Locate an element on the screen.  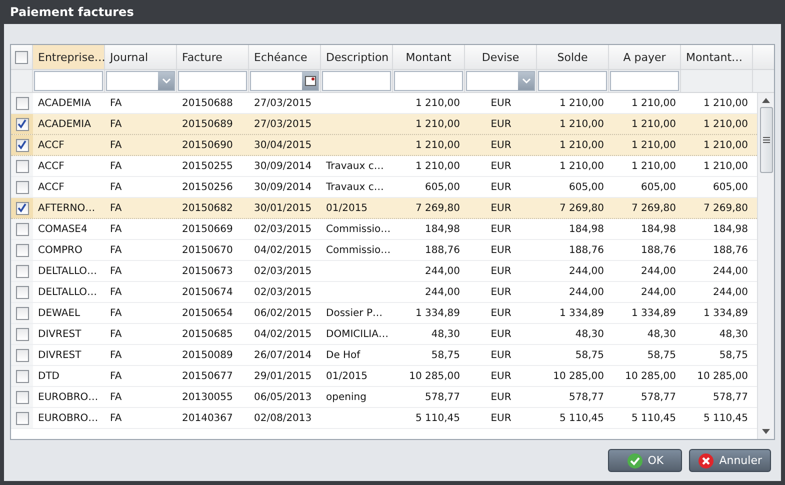
table-cell-text: 06/02/2015 is located at coordinates (283, 313).